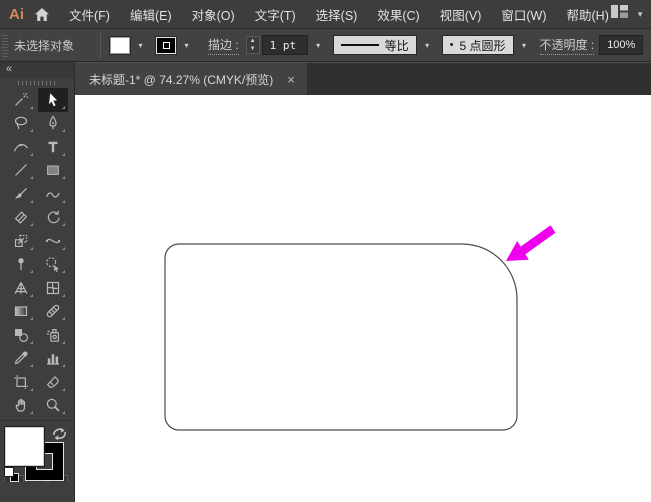  What do you see at coordinates (213, 14) in the screenshot?
I see `menu-item-2: 对象(O)` at bounding box center [213, 14].